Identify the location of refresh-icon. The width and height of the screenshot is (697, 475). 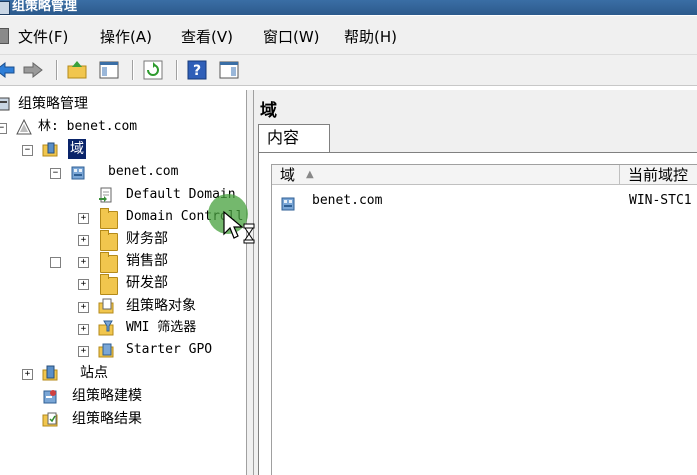
(153, 70).